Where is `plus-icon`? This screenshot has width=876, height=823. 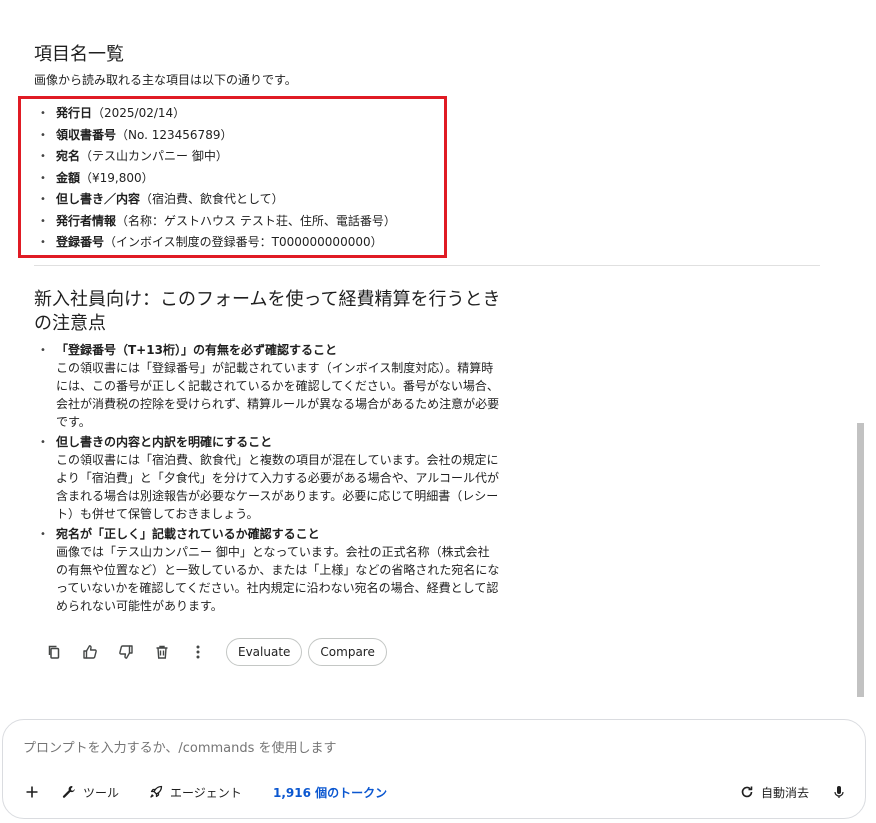
plus-icon is located at coordinates (32, 792).